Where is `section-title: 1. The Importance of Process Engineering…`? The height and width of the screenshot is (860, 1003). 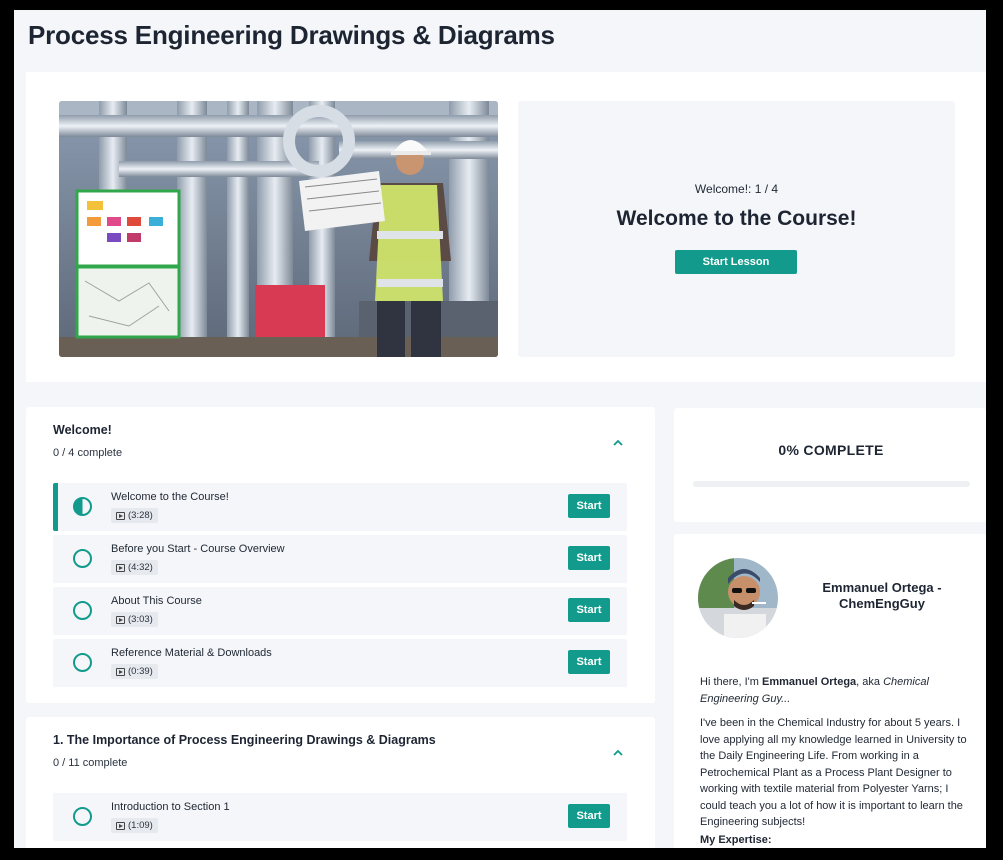 section-title: 1. The Importance of Process Engineering… is located at coordinates (244, 740).